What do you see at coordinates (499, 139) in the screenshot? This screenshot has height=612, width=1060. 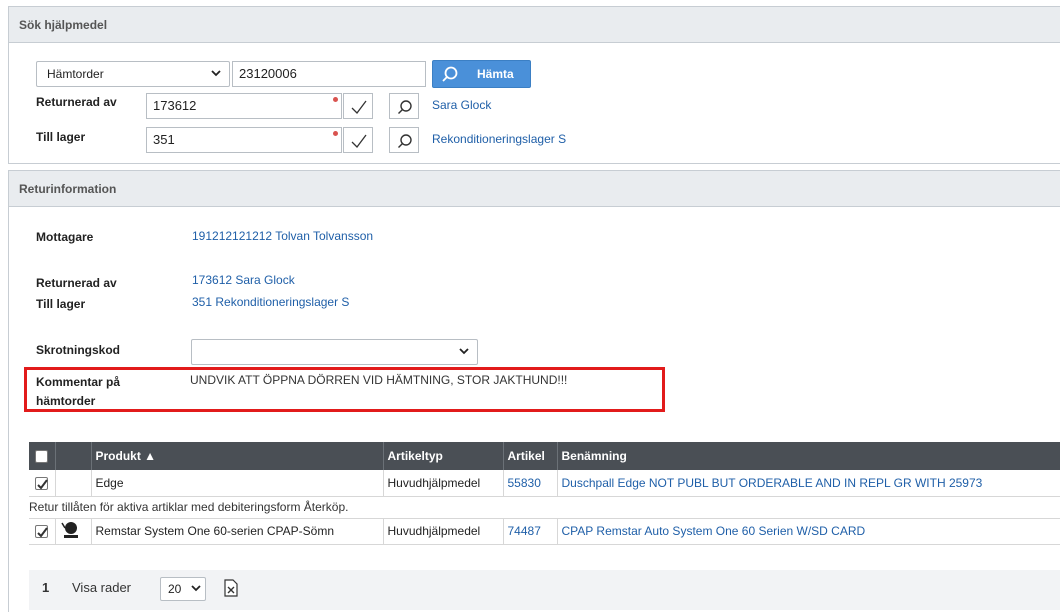 I see `to-stock-name-link: Rekonditioneringslager S` at bounding box center [499, 139].